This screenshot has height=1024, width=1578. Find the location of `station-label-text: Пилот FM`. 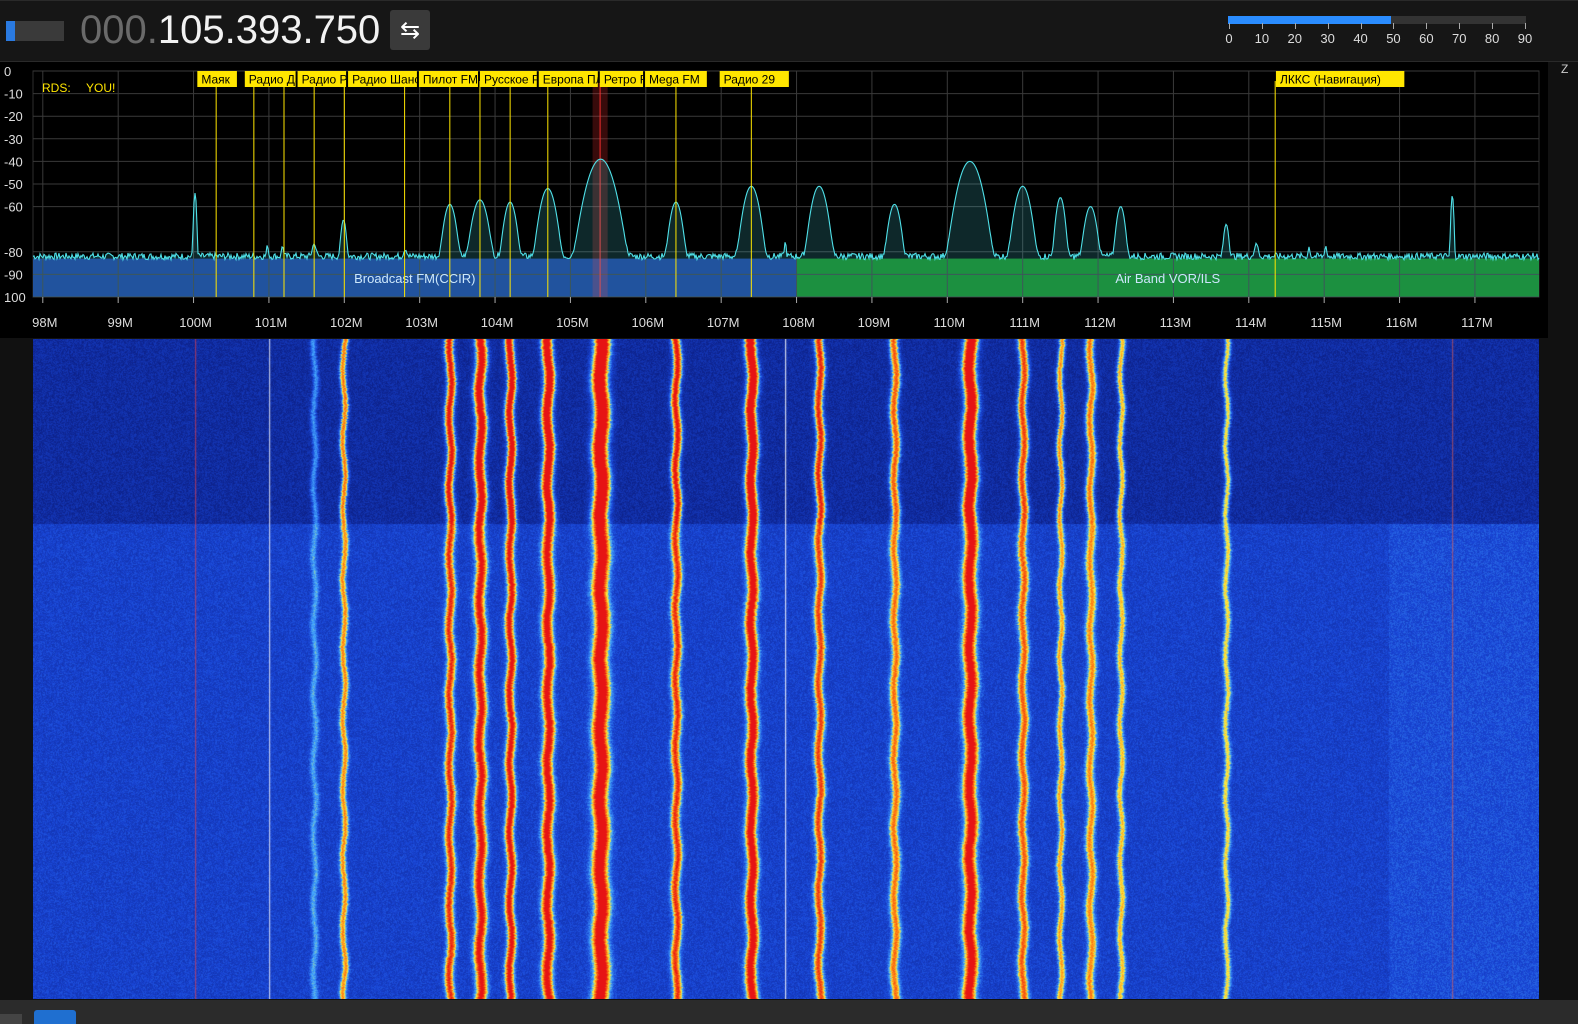

station-label-text: Пилот FM is located at coordinates (450, 80).